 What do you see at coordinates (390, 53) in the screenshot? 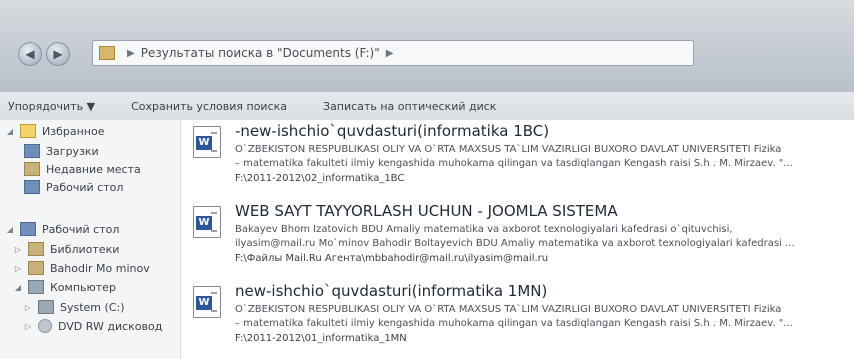
I see `breadcrumb-dropdown-icon: ▶` at bounding box center [390, 53].